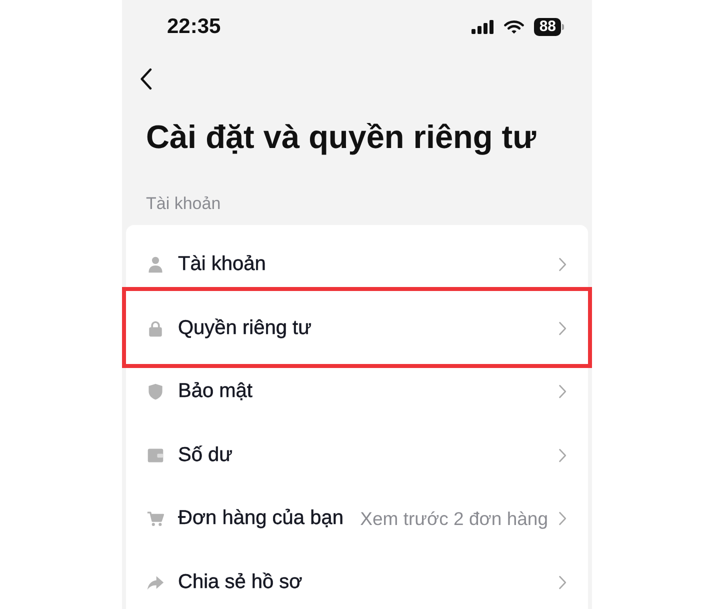  Describe the element at coordinates (155, 328) in the screenshot. I see `lock-icon` at that location.